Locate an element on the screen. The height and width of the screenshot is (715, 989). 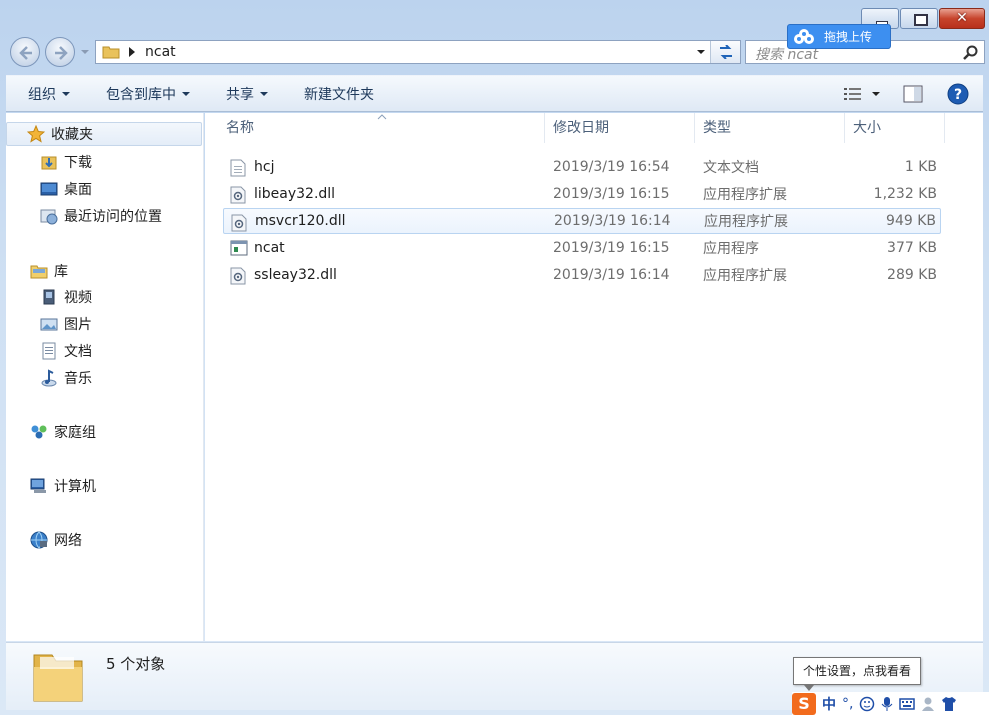
breadcrumb-current: ncat is located at coordinates (160, 52).